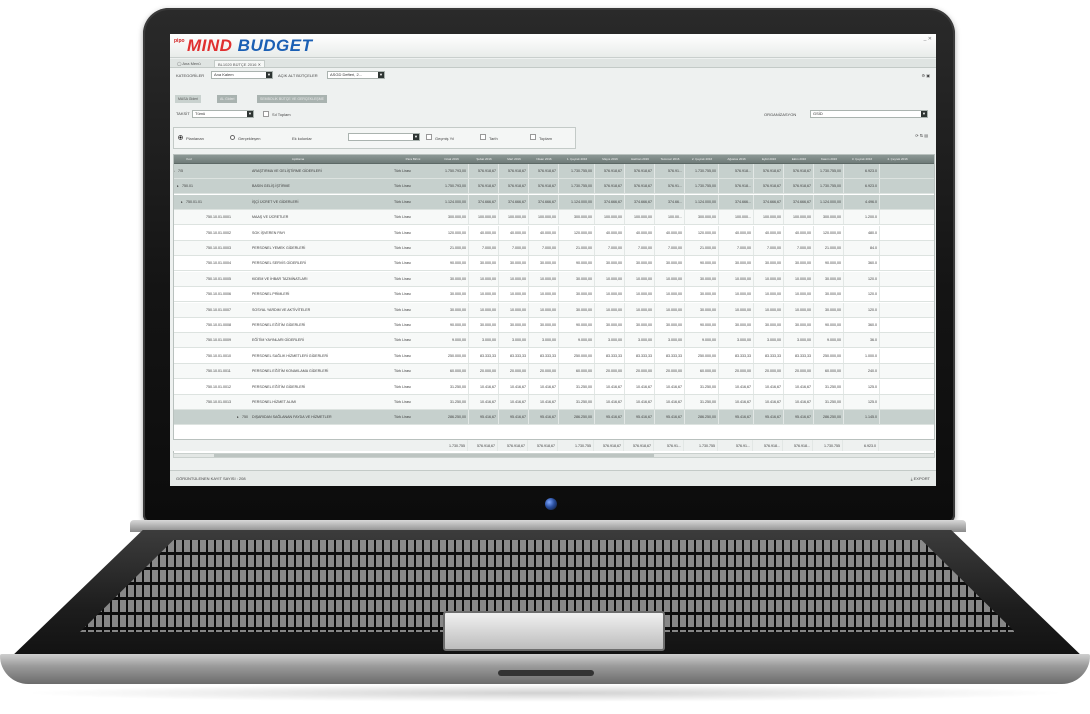 The width and height of the screenshot is (1090, 714). I want to click on column-header: Haziran 2016, so click(640, 159).